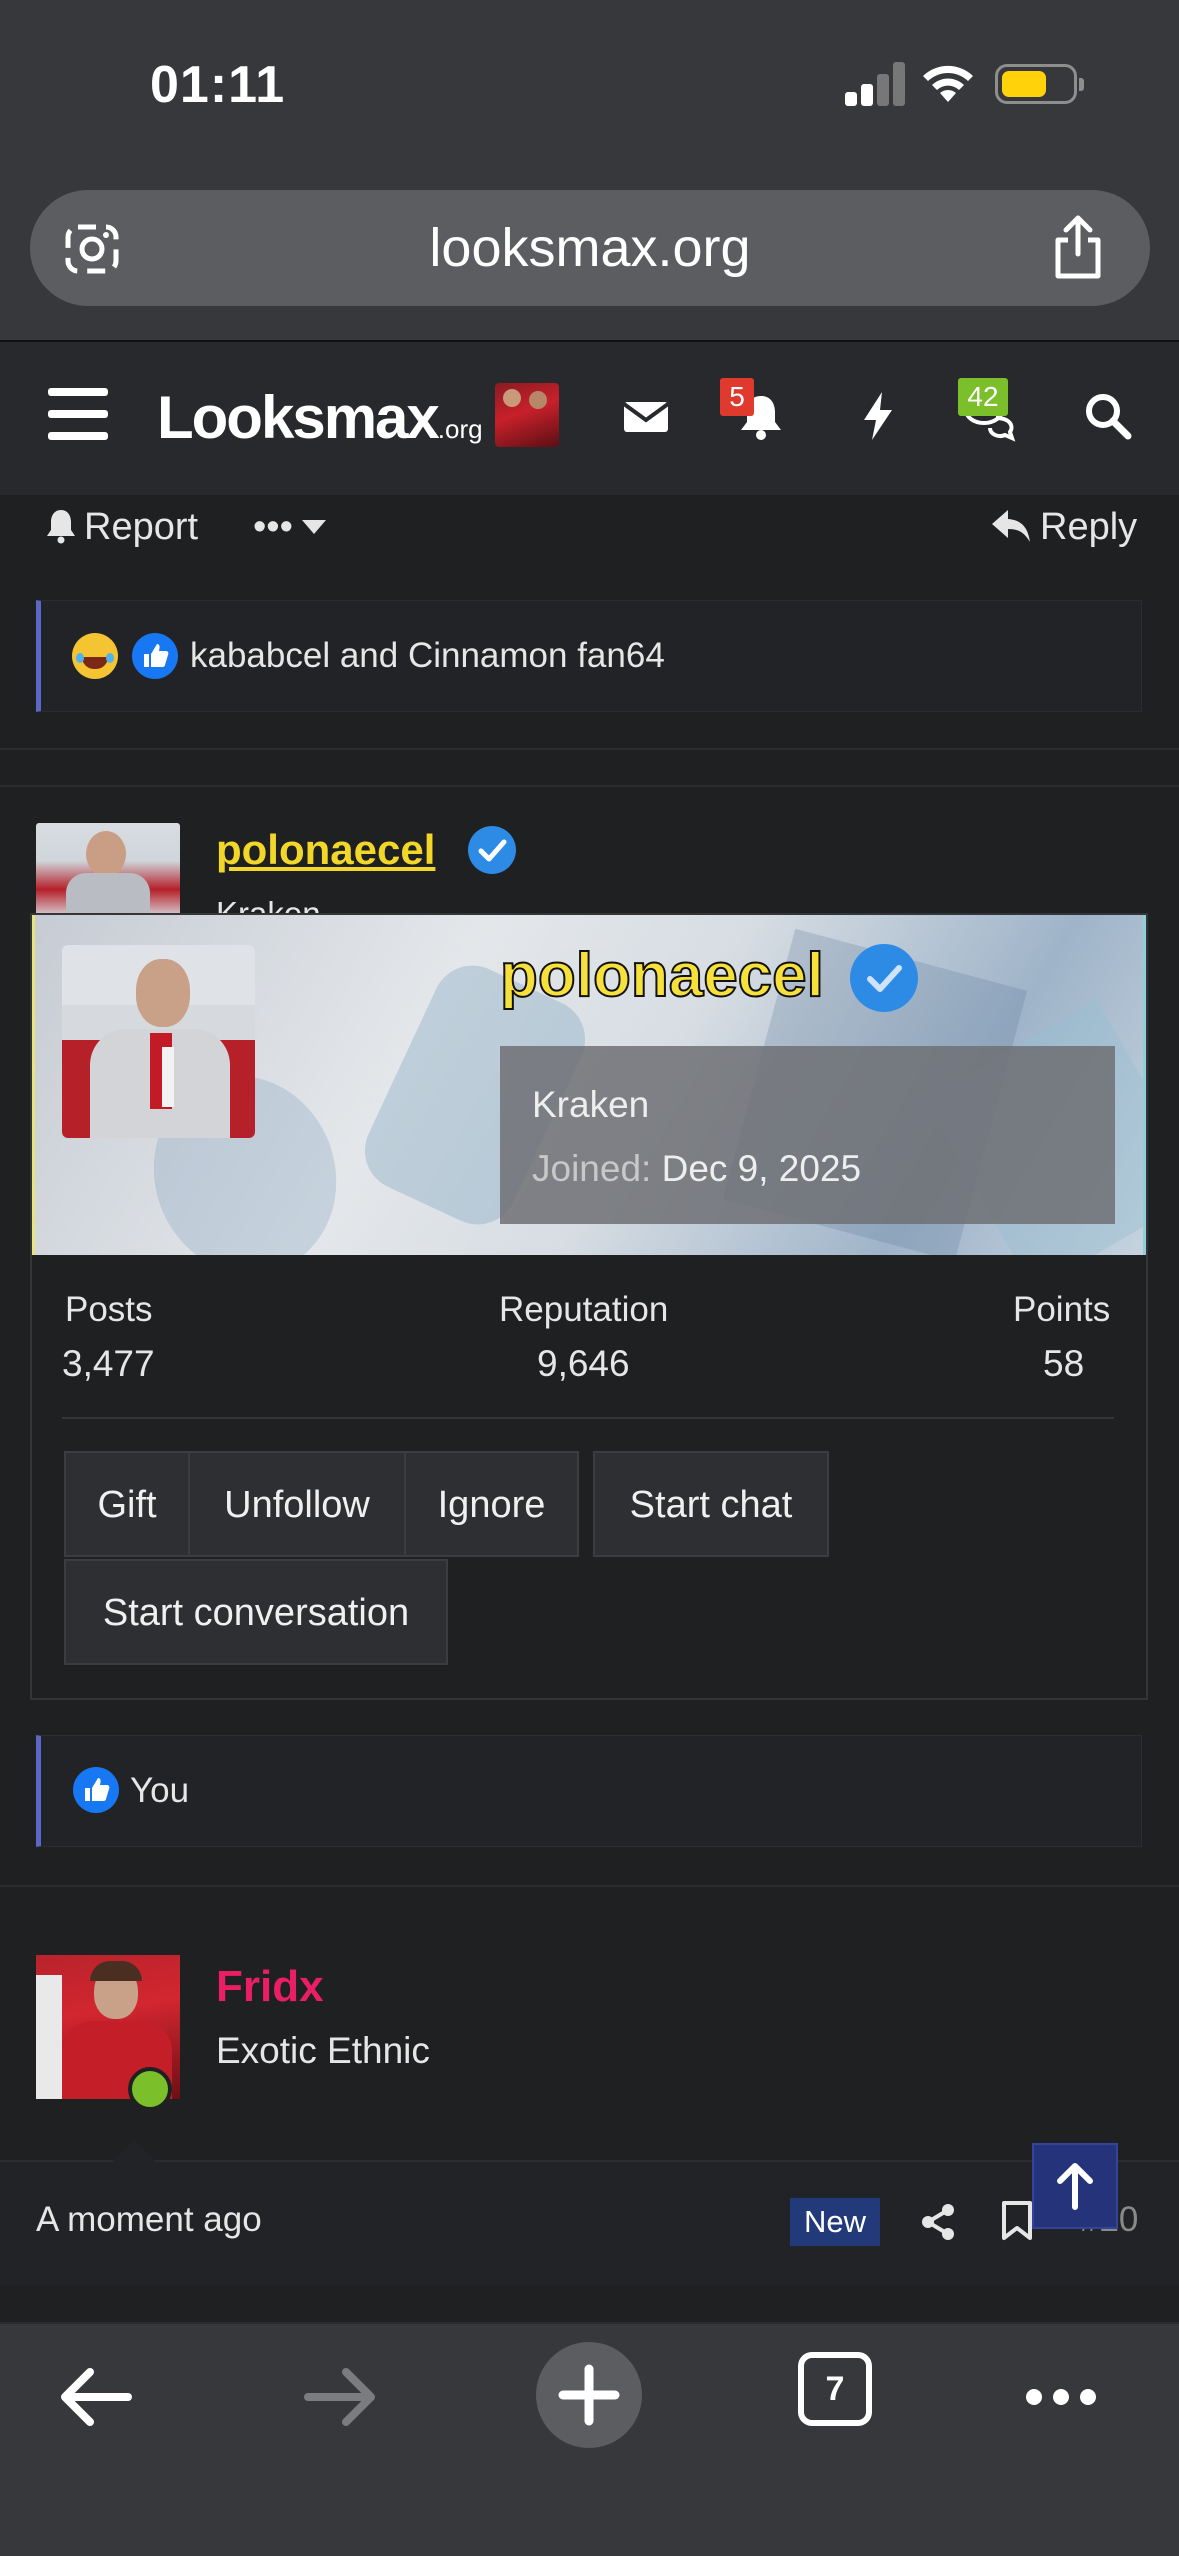 The image size is (1179, 2556). Describe the element at coordinates (141, 527) in the screenshot. I see `report-link: Report` at that location.